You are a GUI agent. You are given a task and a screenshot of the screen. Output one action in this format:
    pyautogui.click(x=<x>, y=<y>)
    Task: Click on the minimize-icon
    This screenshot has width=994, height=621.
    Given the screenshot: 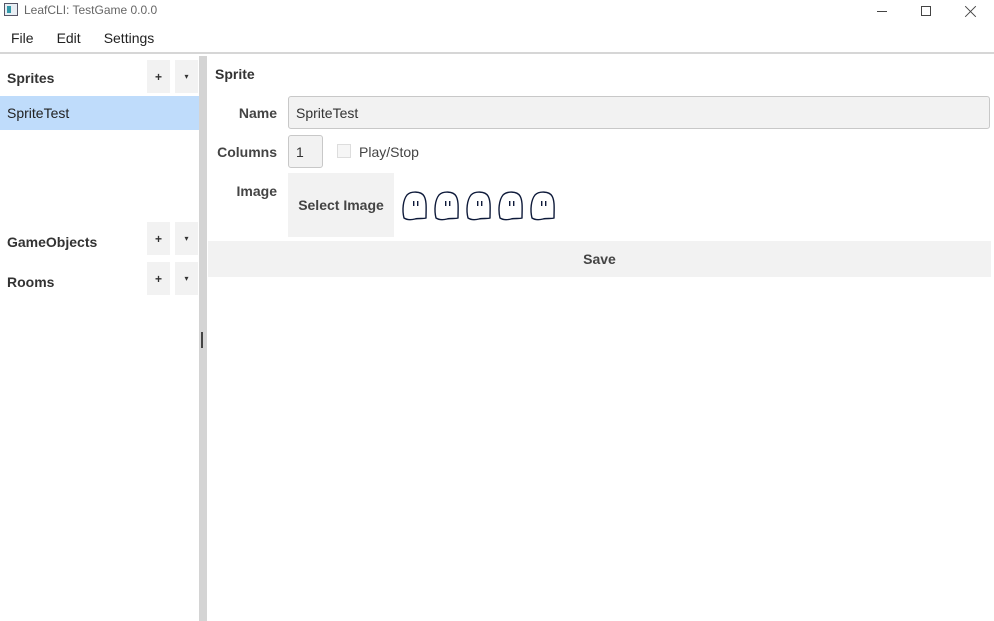 What is the action you would take?
    pyautogui.click(x=882, y=11)
    